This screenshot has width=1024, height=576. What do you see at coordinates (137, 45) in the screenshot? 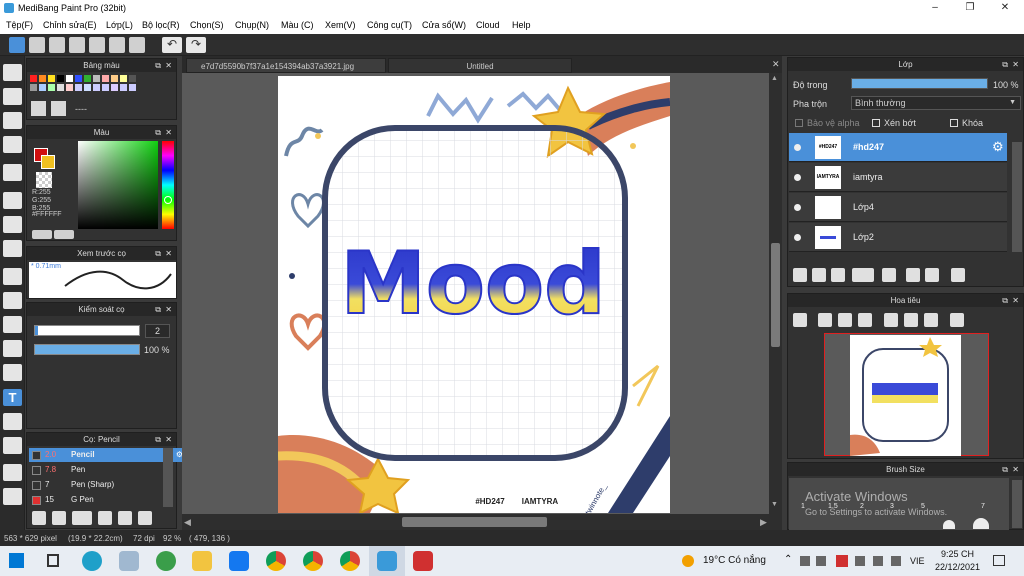
I see `grid-icon` at bounding box center [137, 45].